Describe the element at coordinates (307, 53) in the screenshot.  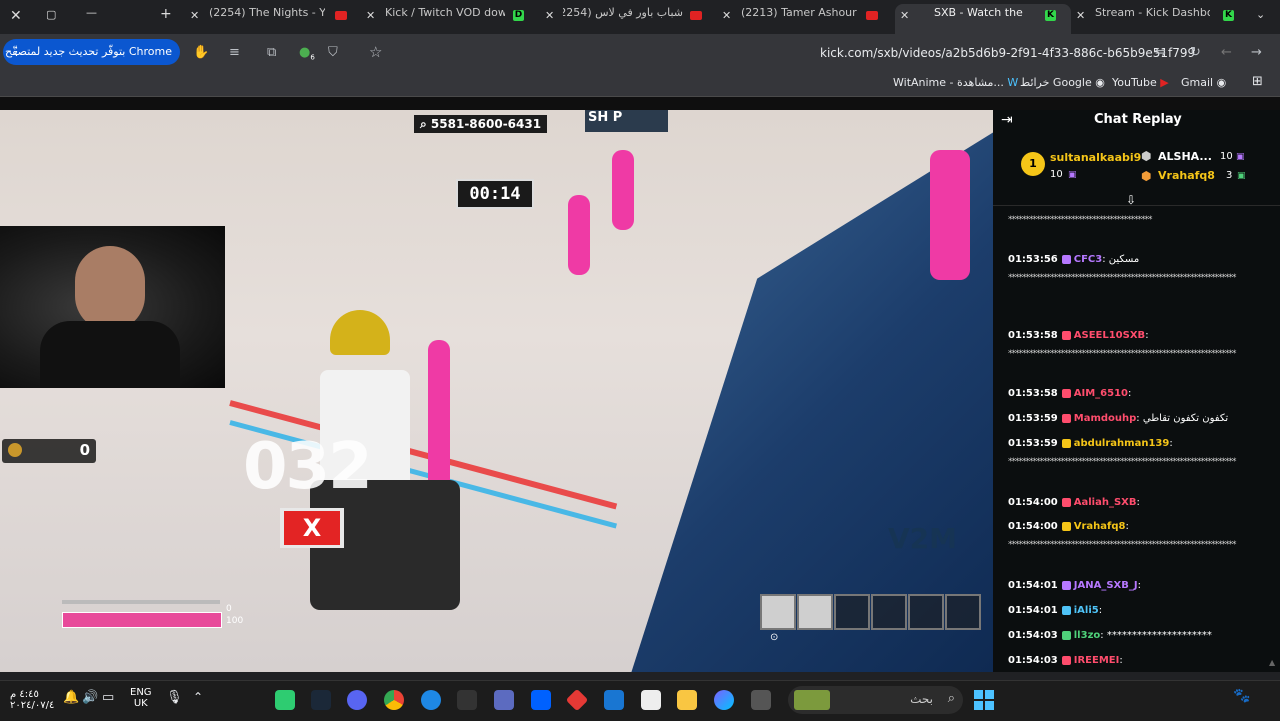
I see `extension-badge-icon: ●6` at that location.